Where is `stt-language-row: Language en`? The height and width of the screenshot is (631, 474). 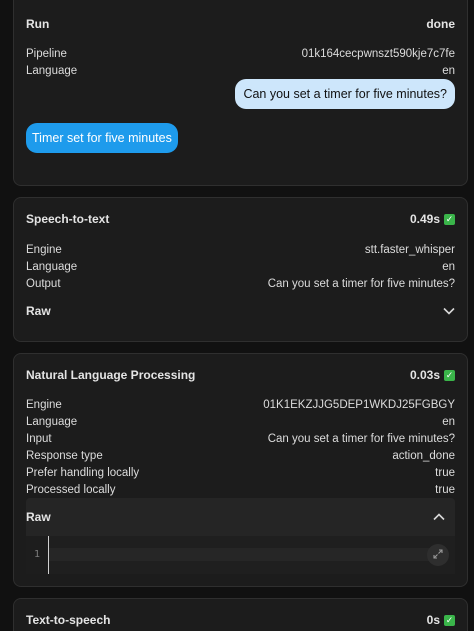 stt-language-row: Language en is located at coordinates (240, 266).